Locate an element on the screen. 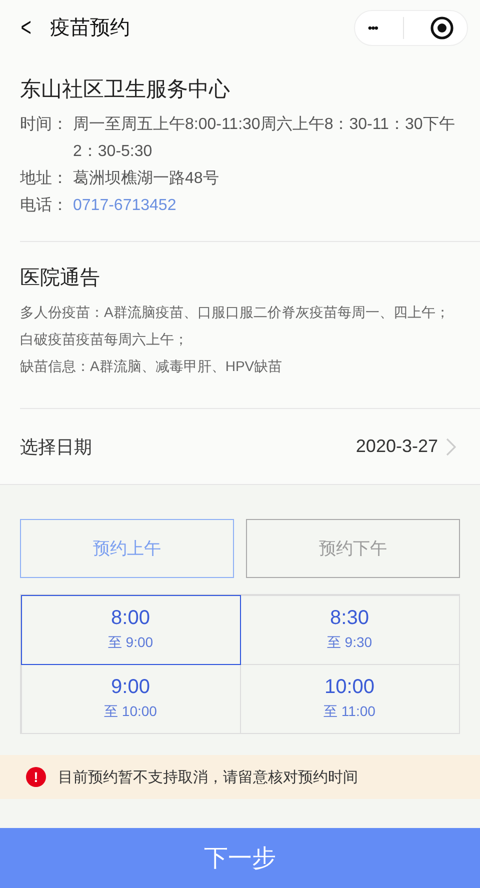  slot-start-time: 10:00 is located at coordinates (349, 687).